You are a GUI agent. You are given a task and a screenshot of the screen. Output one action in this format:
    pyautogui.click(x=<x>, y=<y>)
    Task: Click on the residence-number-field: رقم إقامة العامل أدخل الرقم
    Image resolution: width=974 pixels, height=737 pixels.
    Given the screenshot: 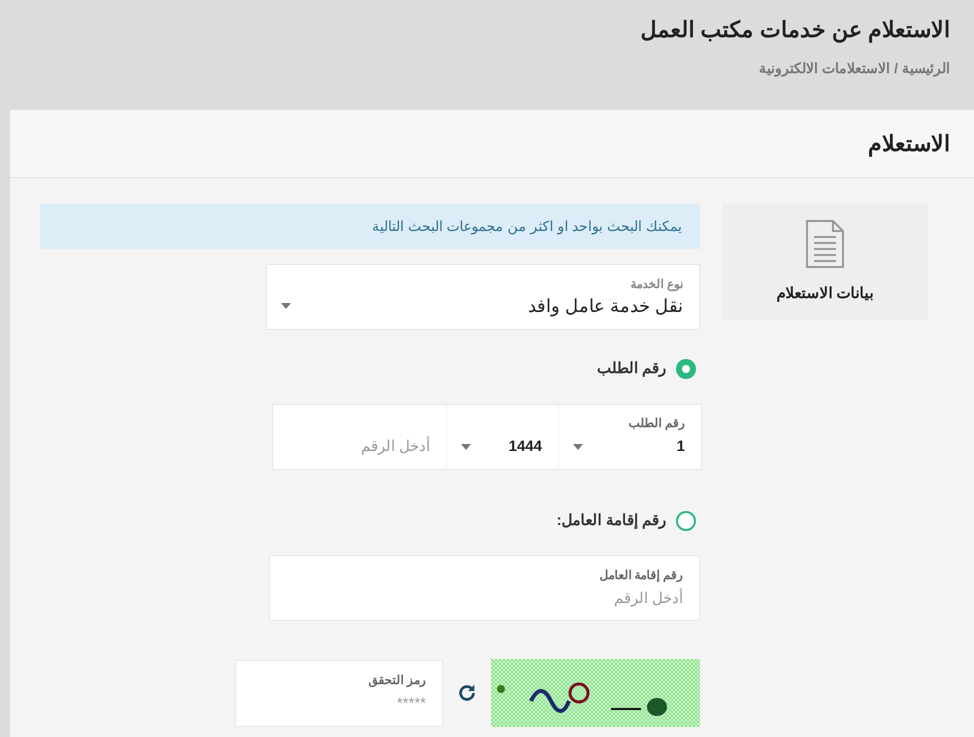 What is the action you would take?
    pyautogui.click(x=484, y=588)
    